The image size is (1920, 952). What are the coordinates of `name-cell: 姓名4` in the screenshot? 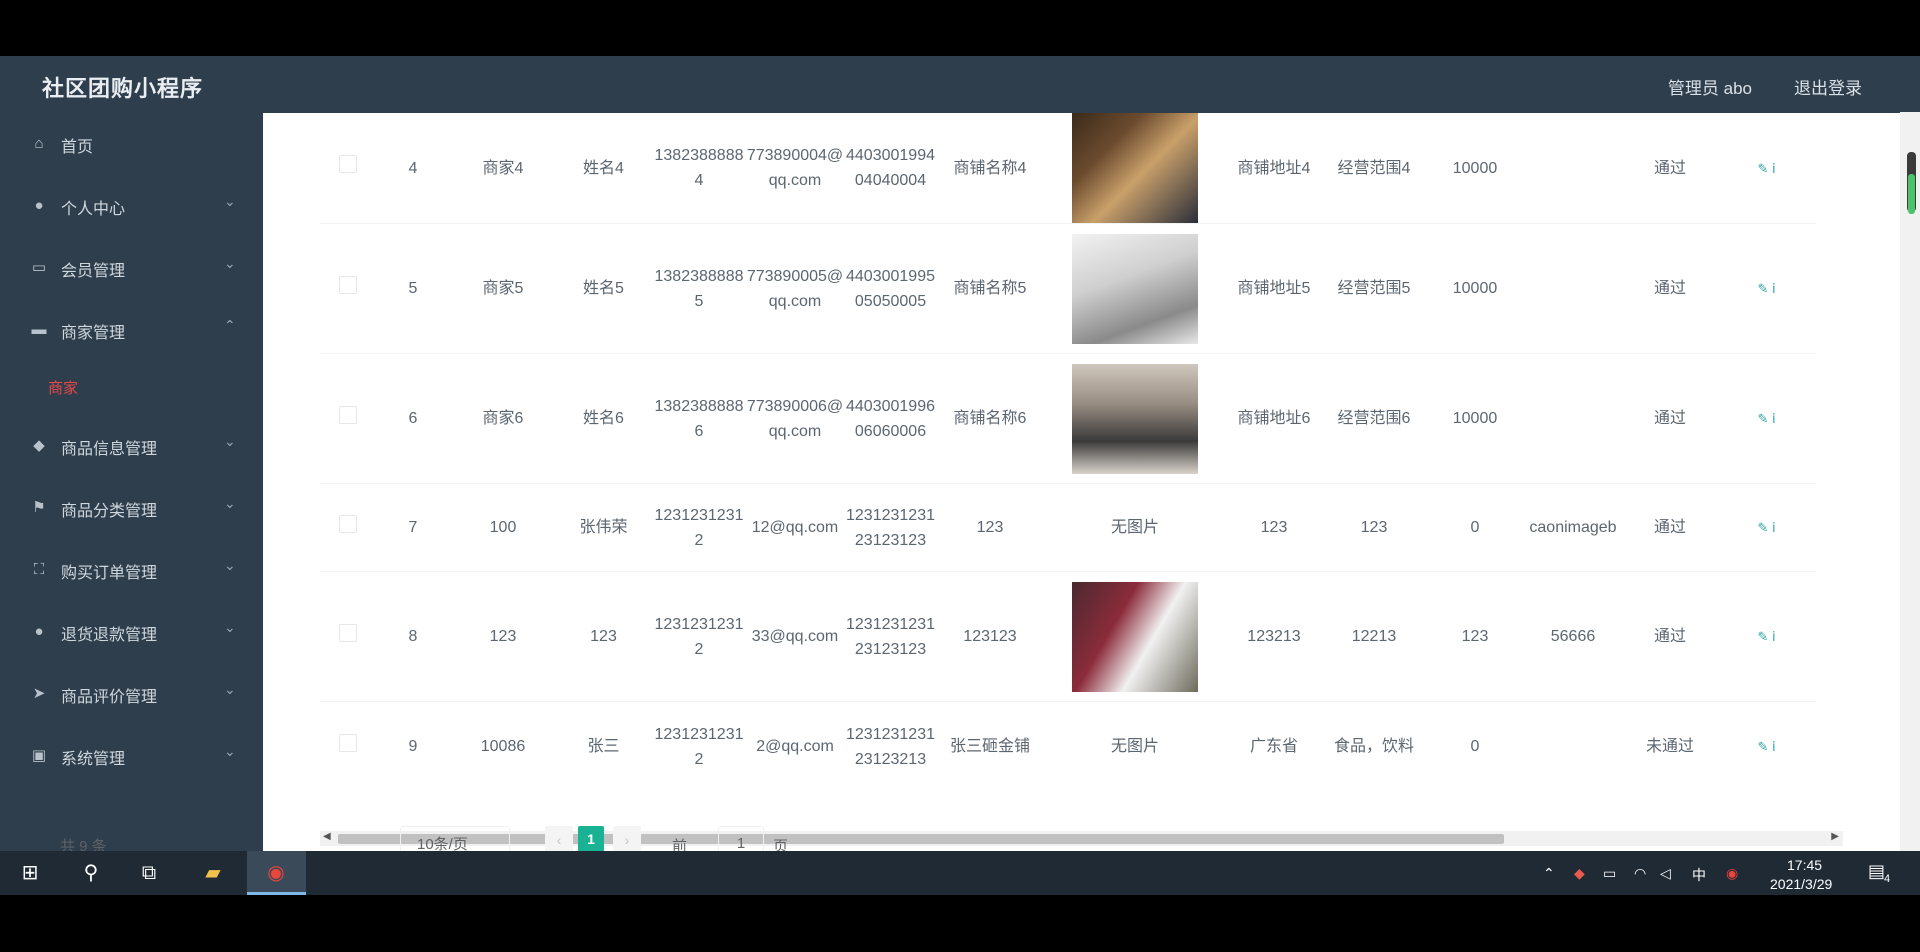 It's located at (603, 168).